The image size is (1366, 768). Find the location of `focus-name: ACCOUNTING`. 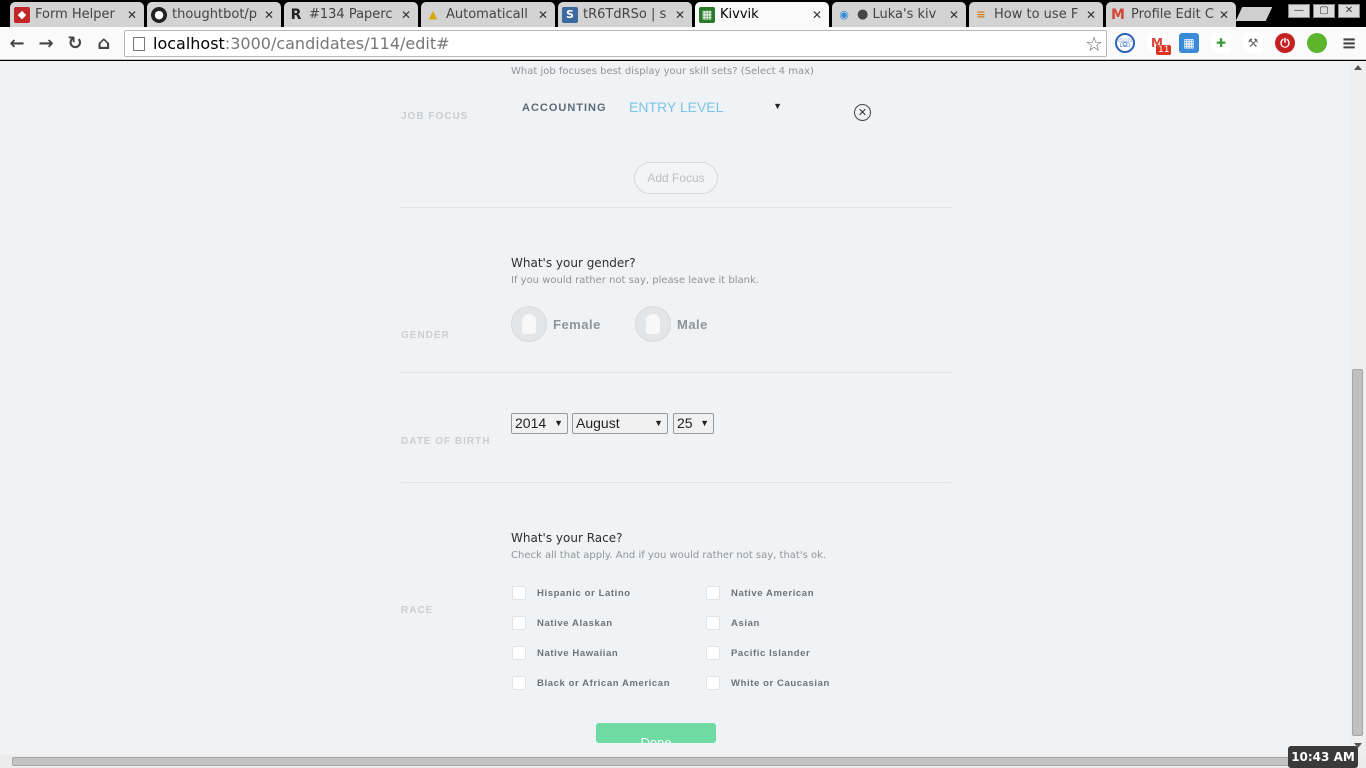

focus-name: ACCOUNTING is located at coordinates (564, 108).